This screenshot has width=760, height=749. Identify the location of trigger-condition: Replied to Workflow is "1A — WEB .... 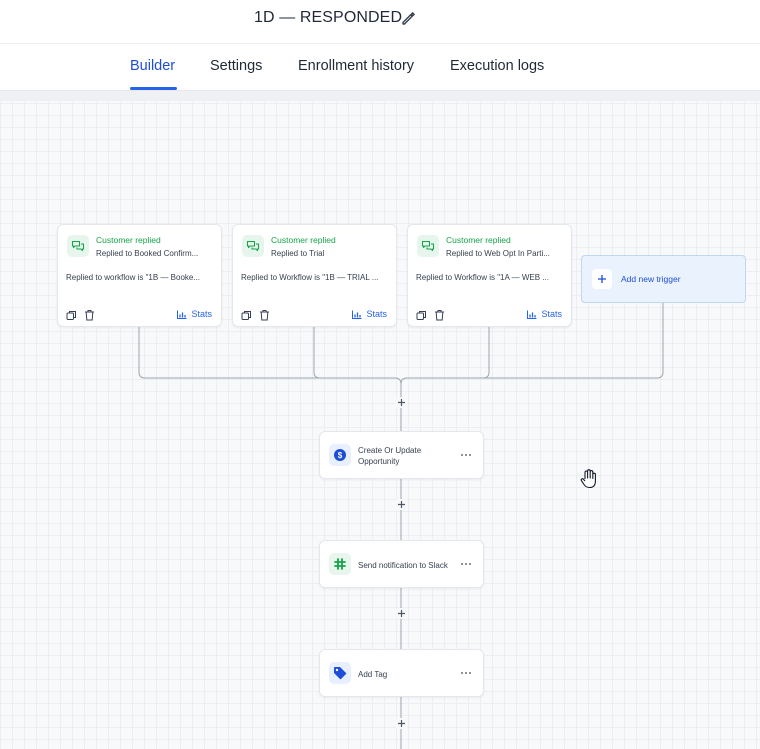
(482, 277).